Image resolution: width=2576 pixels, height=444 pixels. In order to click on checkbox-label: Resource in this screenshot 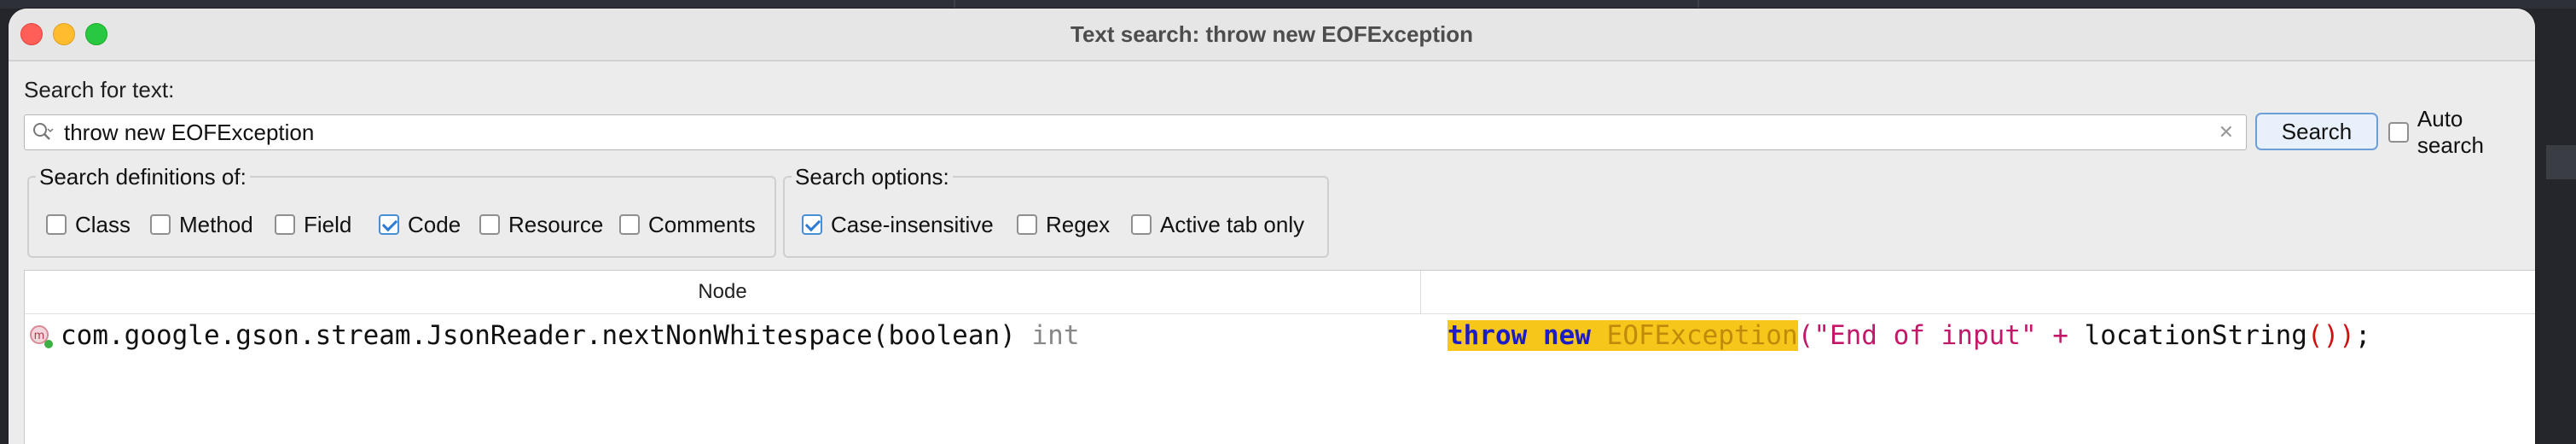, I will do `click(556, 224)`.